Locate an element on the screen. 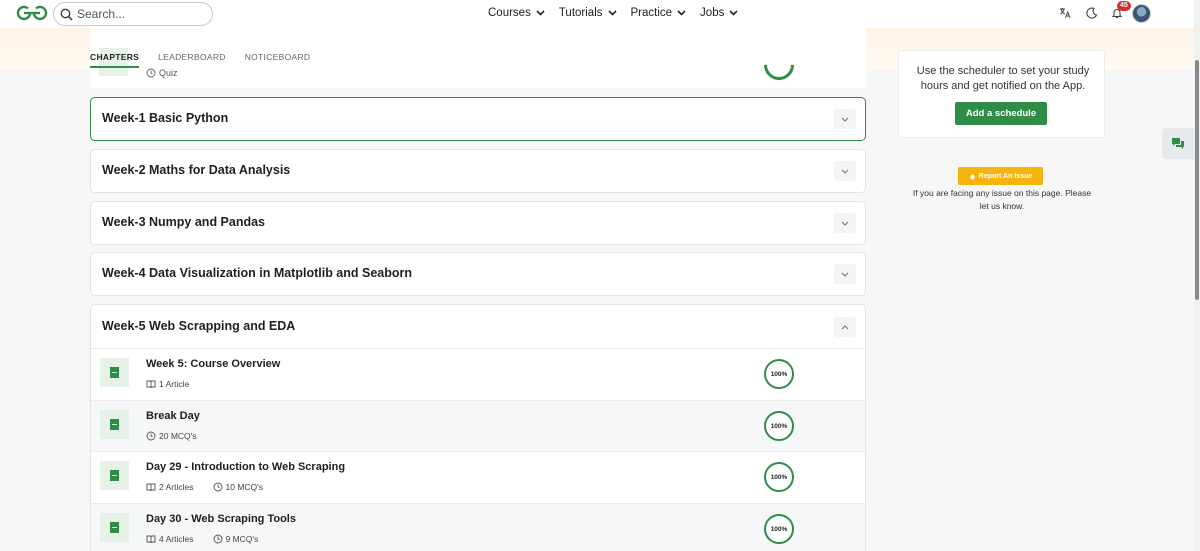 Image resolution: width=1200 pixels, height=551 pixels. lesson-meta: 1 Article is located at coordinates (177, 384).